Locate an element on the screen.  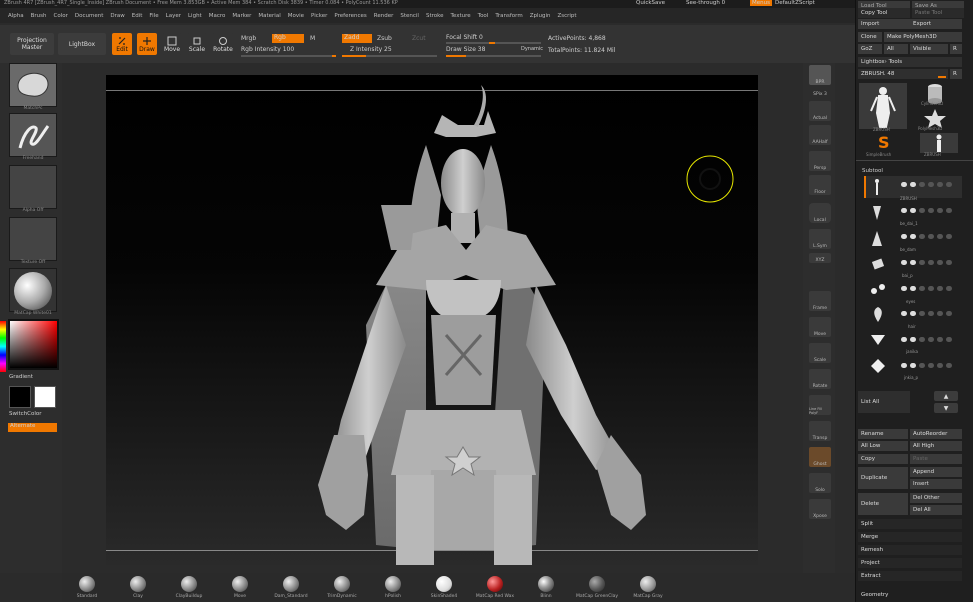
rgb-intensity-track is located at coordinates (288, 56).